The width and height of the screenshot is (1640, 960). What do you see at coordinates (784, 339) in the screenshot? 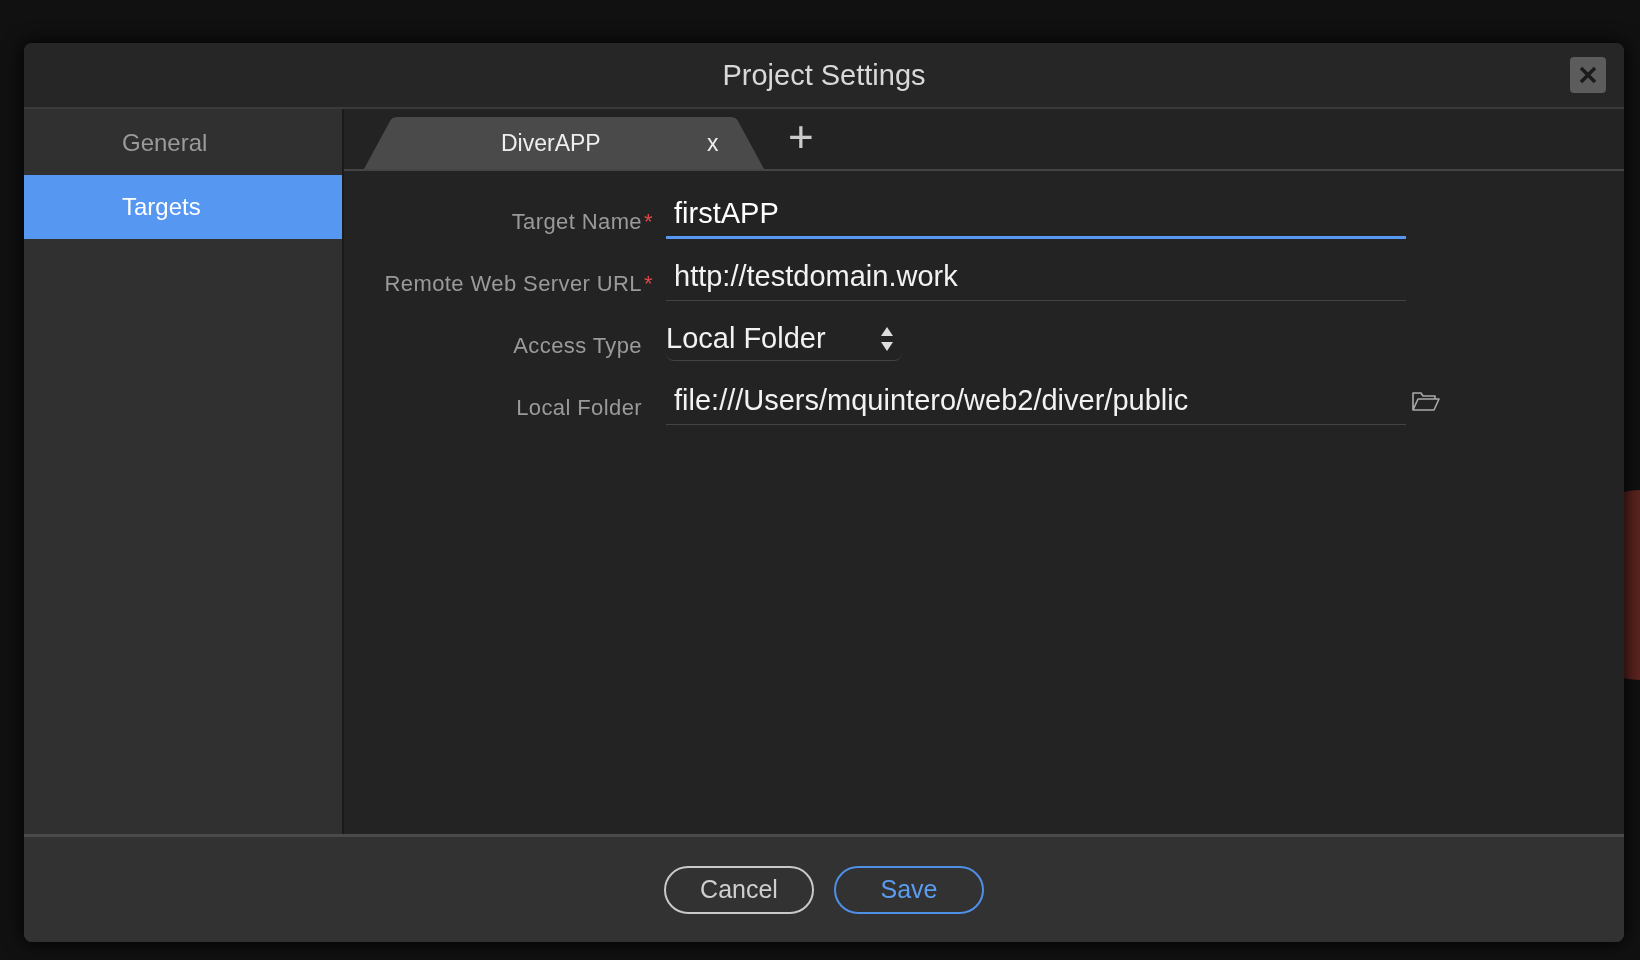
I see `access-type-select: Local Folder` at bounding box center [784, 339].